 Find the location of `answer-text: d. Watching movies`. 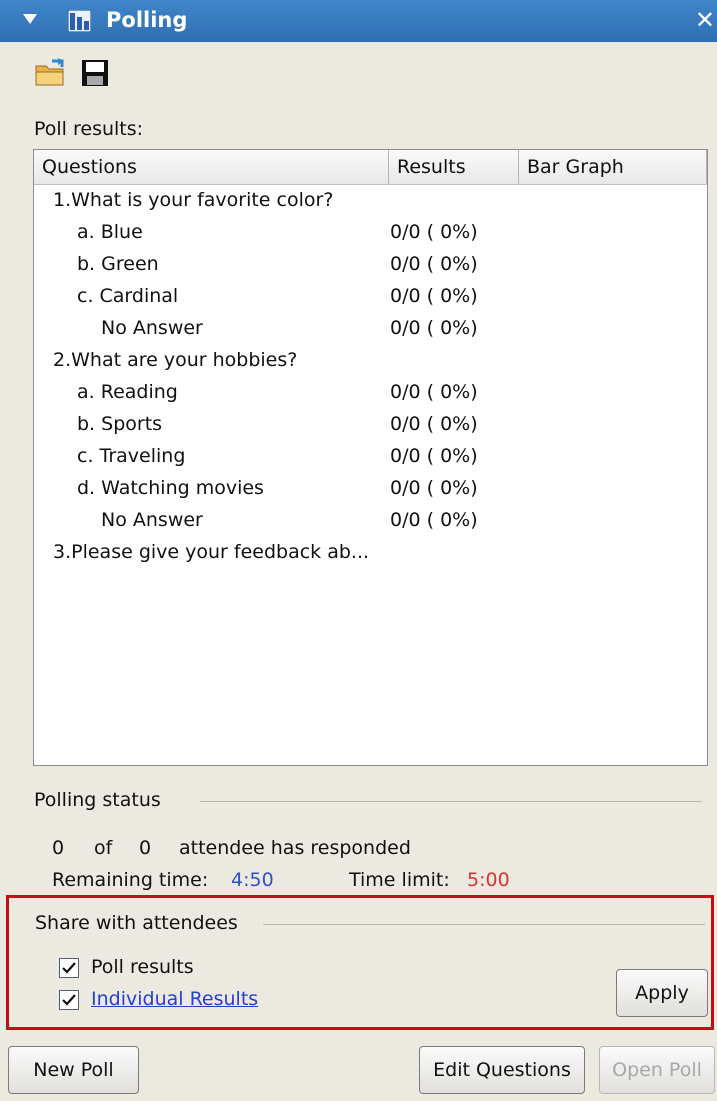

answer-text: d. Watching movies is located at coordinates (170, 488).